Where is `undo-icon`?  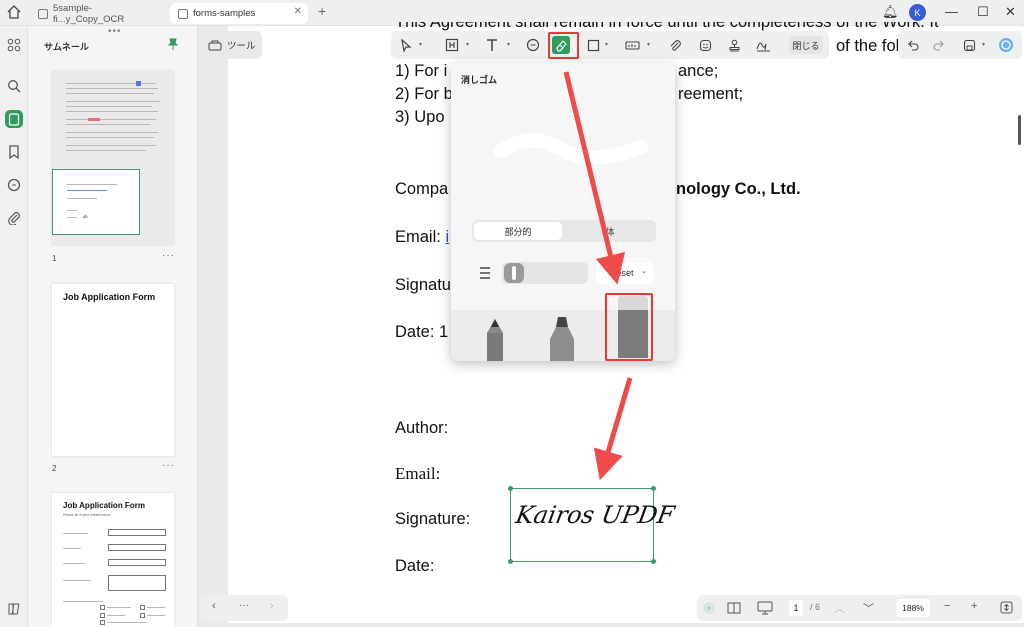 undo-icon is located at coordinates (913, 45).